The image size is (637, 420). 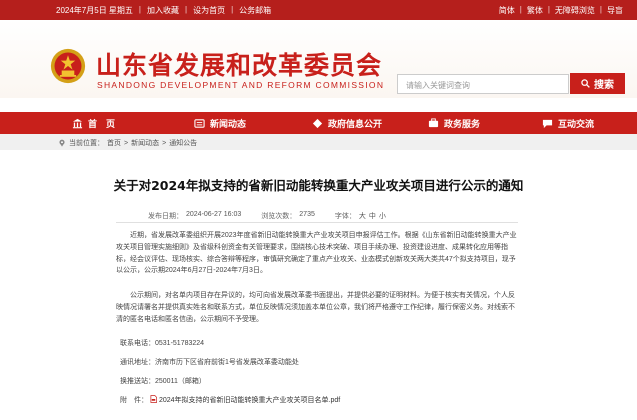 I want to click on search-input: 请输入关键词查询, so click(x=483, y=84).